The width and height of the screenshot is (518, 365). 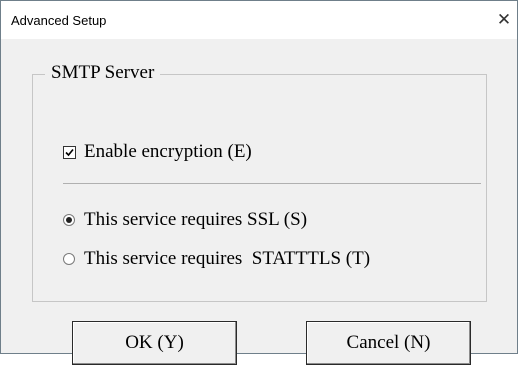 What do you see at coordinates (69, 152) in the screenshot?
I see `checkbox-checked-icon` at bounding box center [69, 152].